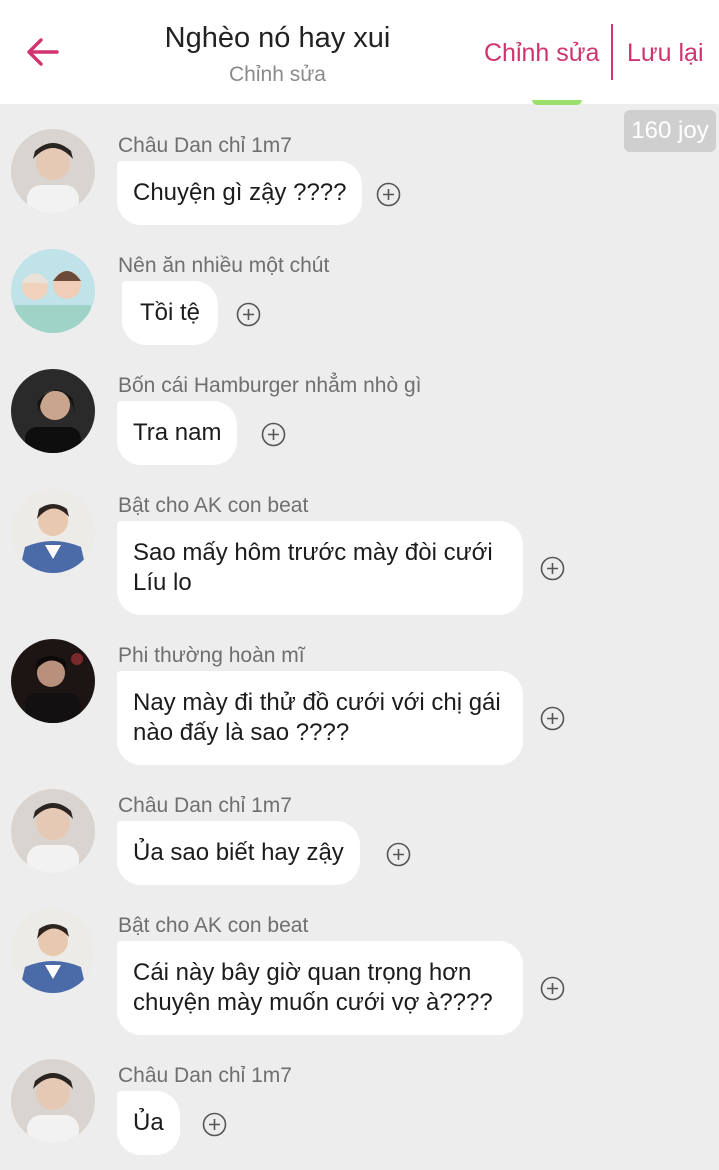 Image resolution: width=719 pixels, height=1170 pixels. Describe the element at coordinates (224, 265) in the screenshot. I see `sender-name: Nên ăn nhiều một chút` at that location.